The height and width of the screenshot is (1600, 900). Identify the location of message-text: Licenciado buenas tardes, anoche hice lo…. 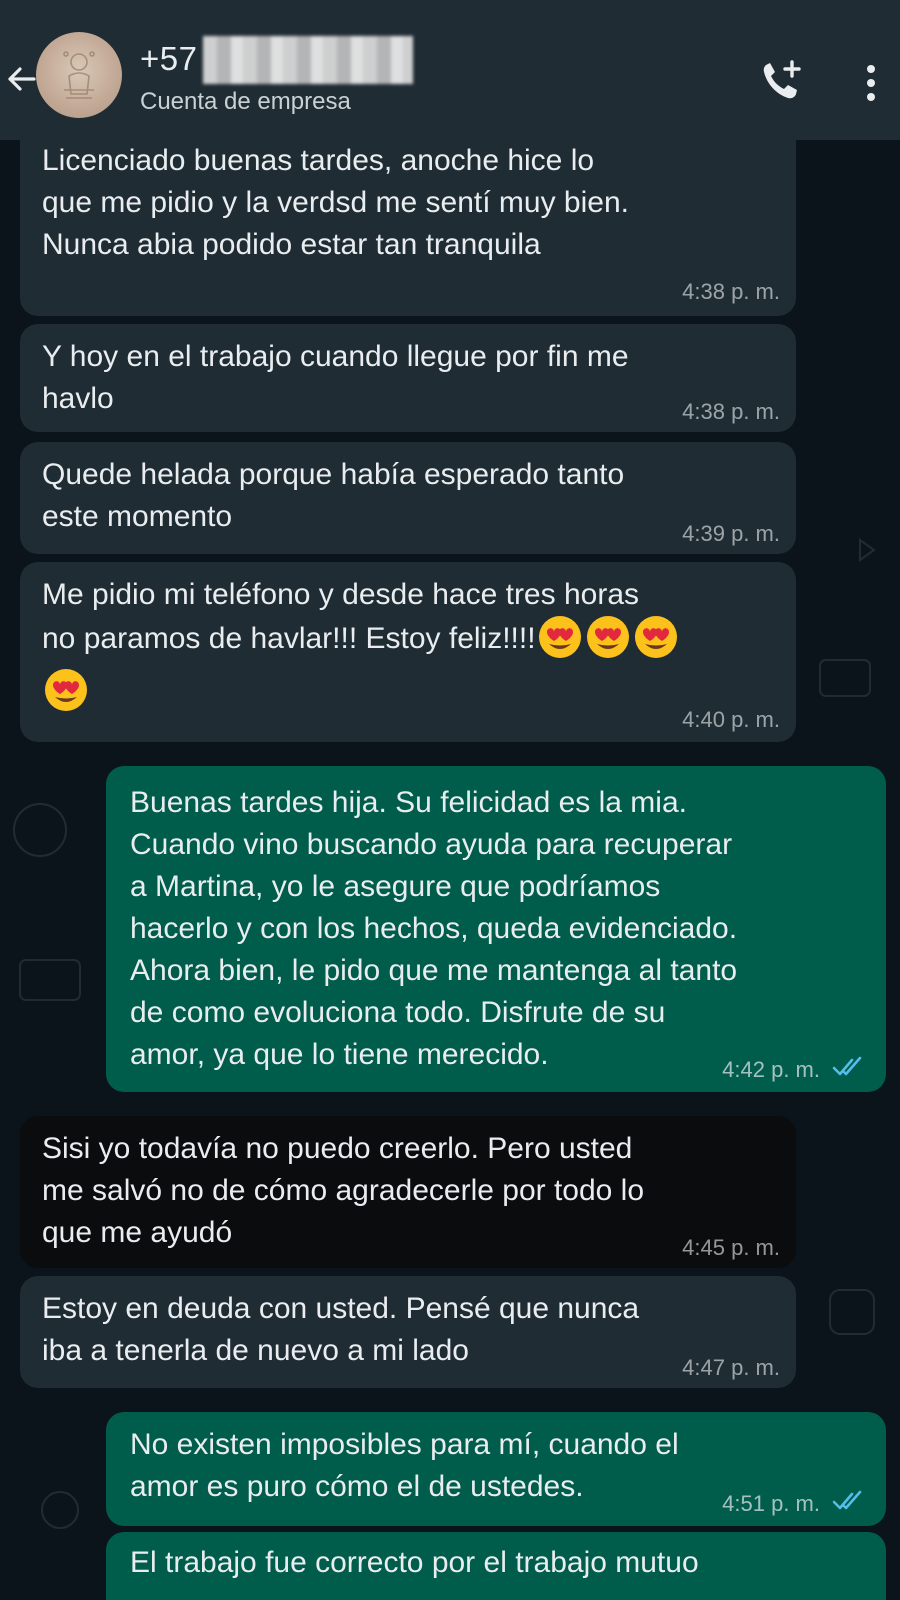
(335, 202).